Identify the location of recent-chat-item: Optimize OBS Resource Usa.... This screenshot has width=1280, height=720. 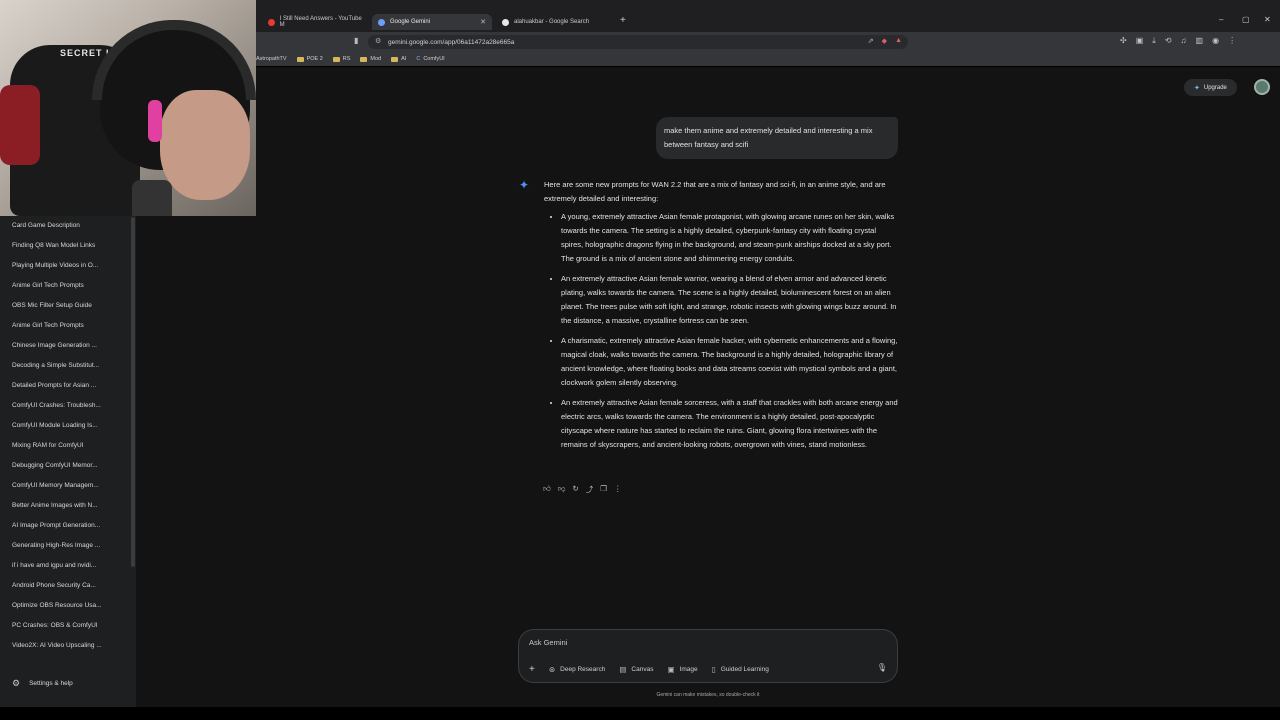
(57, 612).